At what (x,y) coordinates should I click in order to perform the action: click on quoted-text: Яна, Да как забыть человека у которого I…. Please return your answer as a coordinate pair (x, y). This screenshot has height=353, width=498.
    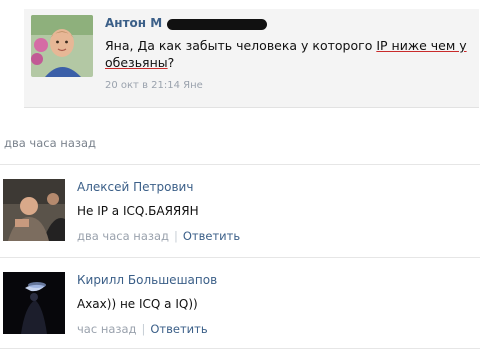
    Looking at the image, I should click on (291, 54).